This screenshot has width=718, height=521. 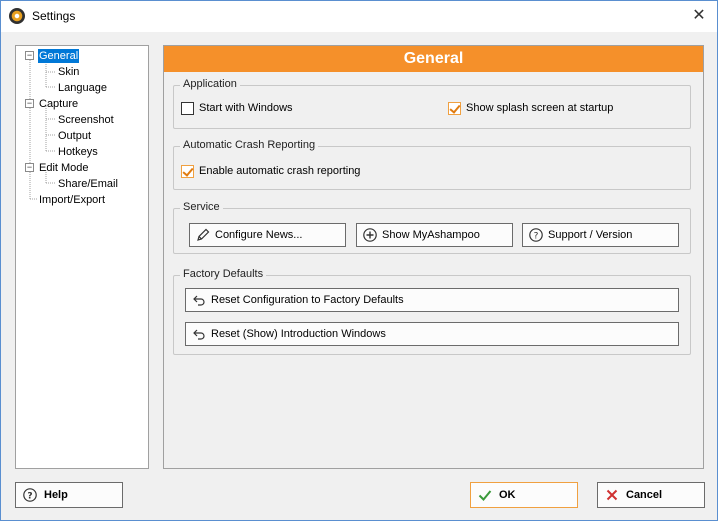 I want to click on reset-configuration-label: Reset Configuration to Factory Defaults, so click(x=307, y=300).